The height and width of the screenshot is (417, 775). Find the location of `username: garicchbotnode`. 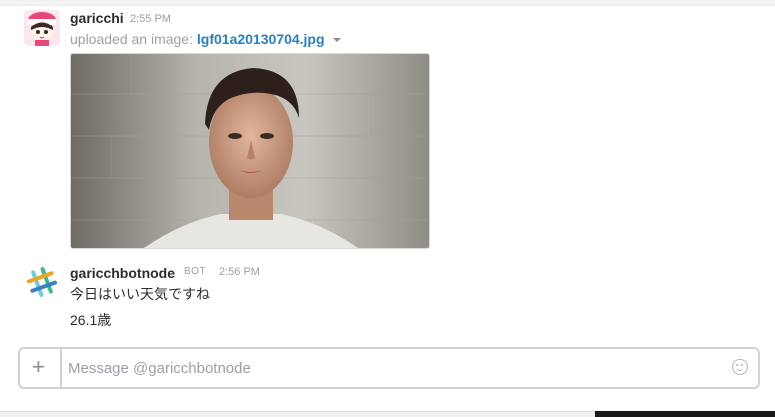

username: garicchbotnode is located at coordinates (122, 273).